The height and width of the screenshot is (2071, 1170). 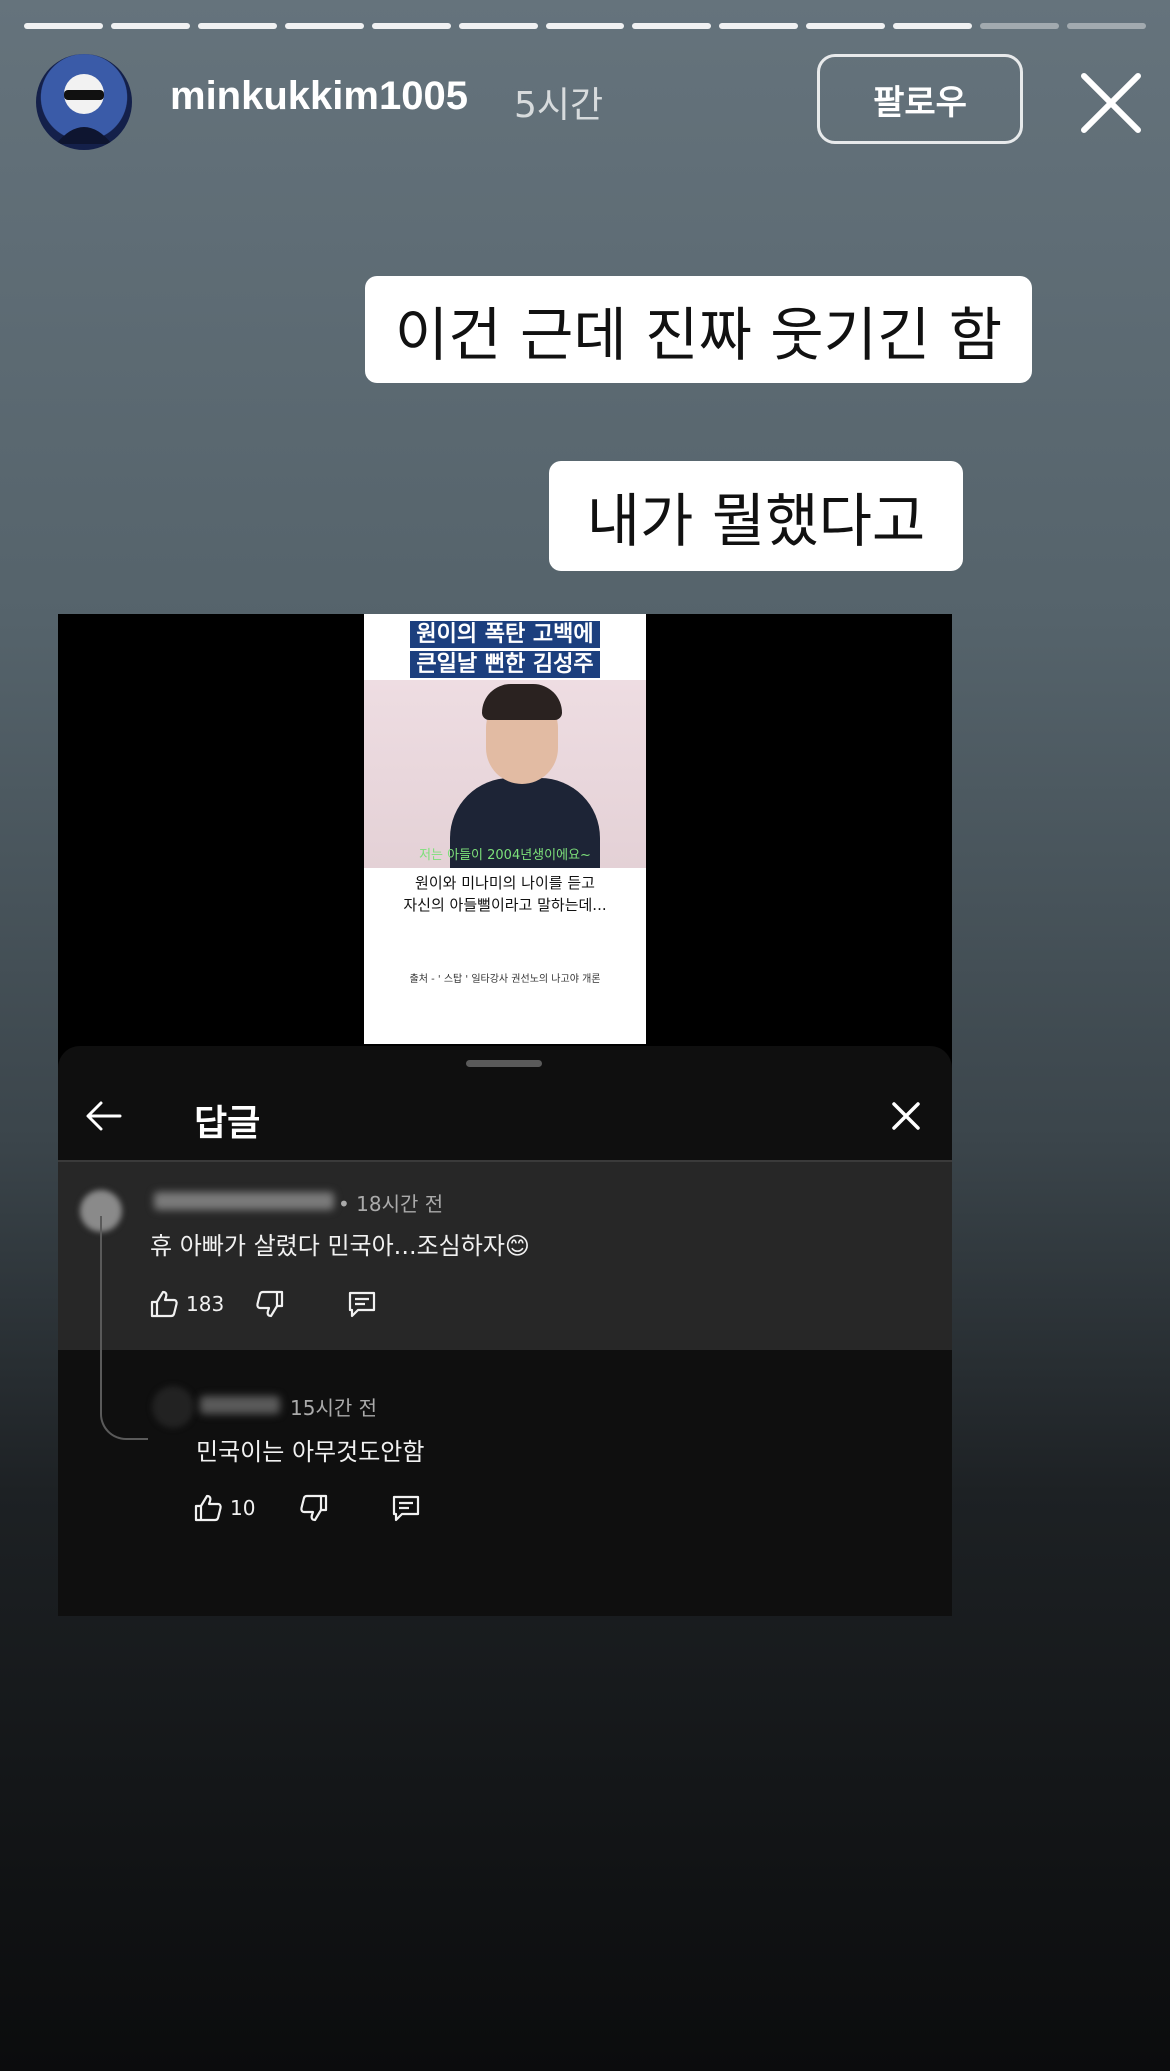 What do you see at coordinates (505, 883) in the screenshot?
I see `video-caption-line: 원이와 미나미의 나이를 듣고` at bounding box center [505, 883].